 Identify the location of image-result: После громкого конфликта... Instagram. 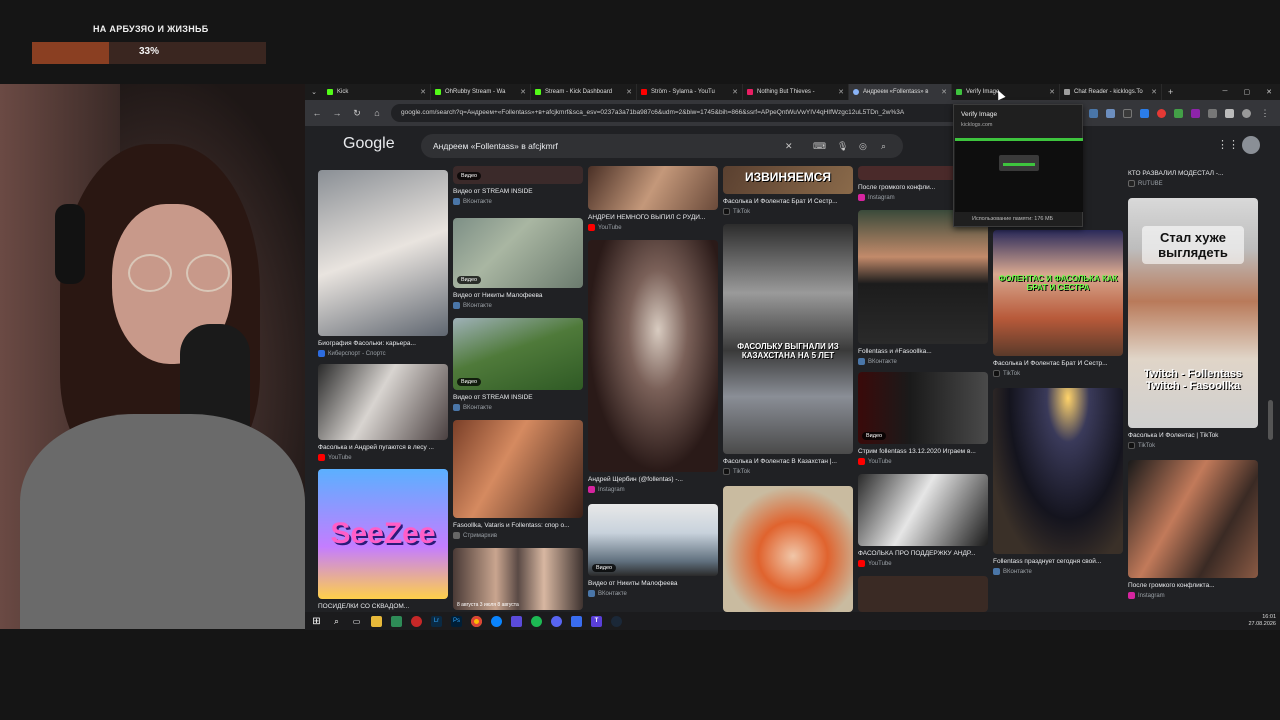
(1193, 531).